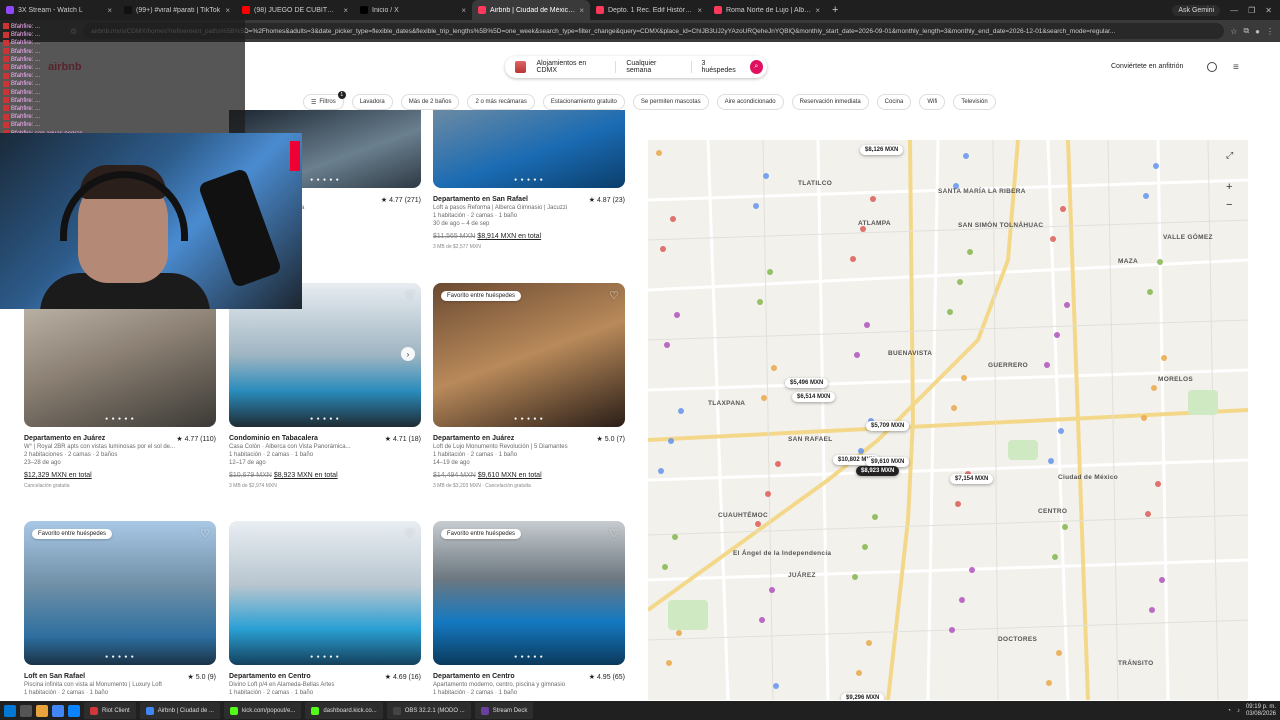 The image size is (1280, 720). Describe the element at coordinates (1261, 711) in the screenshot. I see `clock: 09:19 p. m. 03/08/2026` at that location.